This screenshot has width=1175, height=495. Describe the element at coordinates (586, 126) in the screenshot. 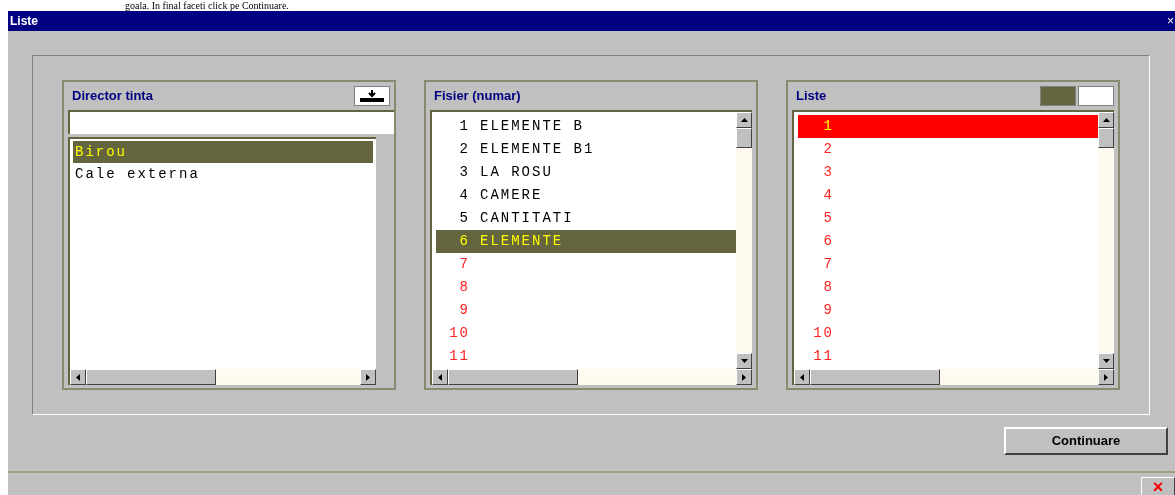

I see `file-row: 1 ELEMENTE B` at that location.